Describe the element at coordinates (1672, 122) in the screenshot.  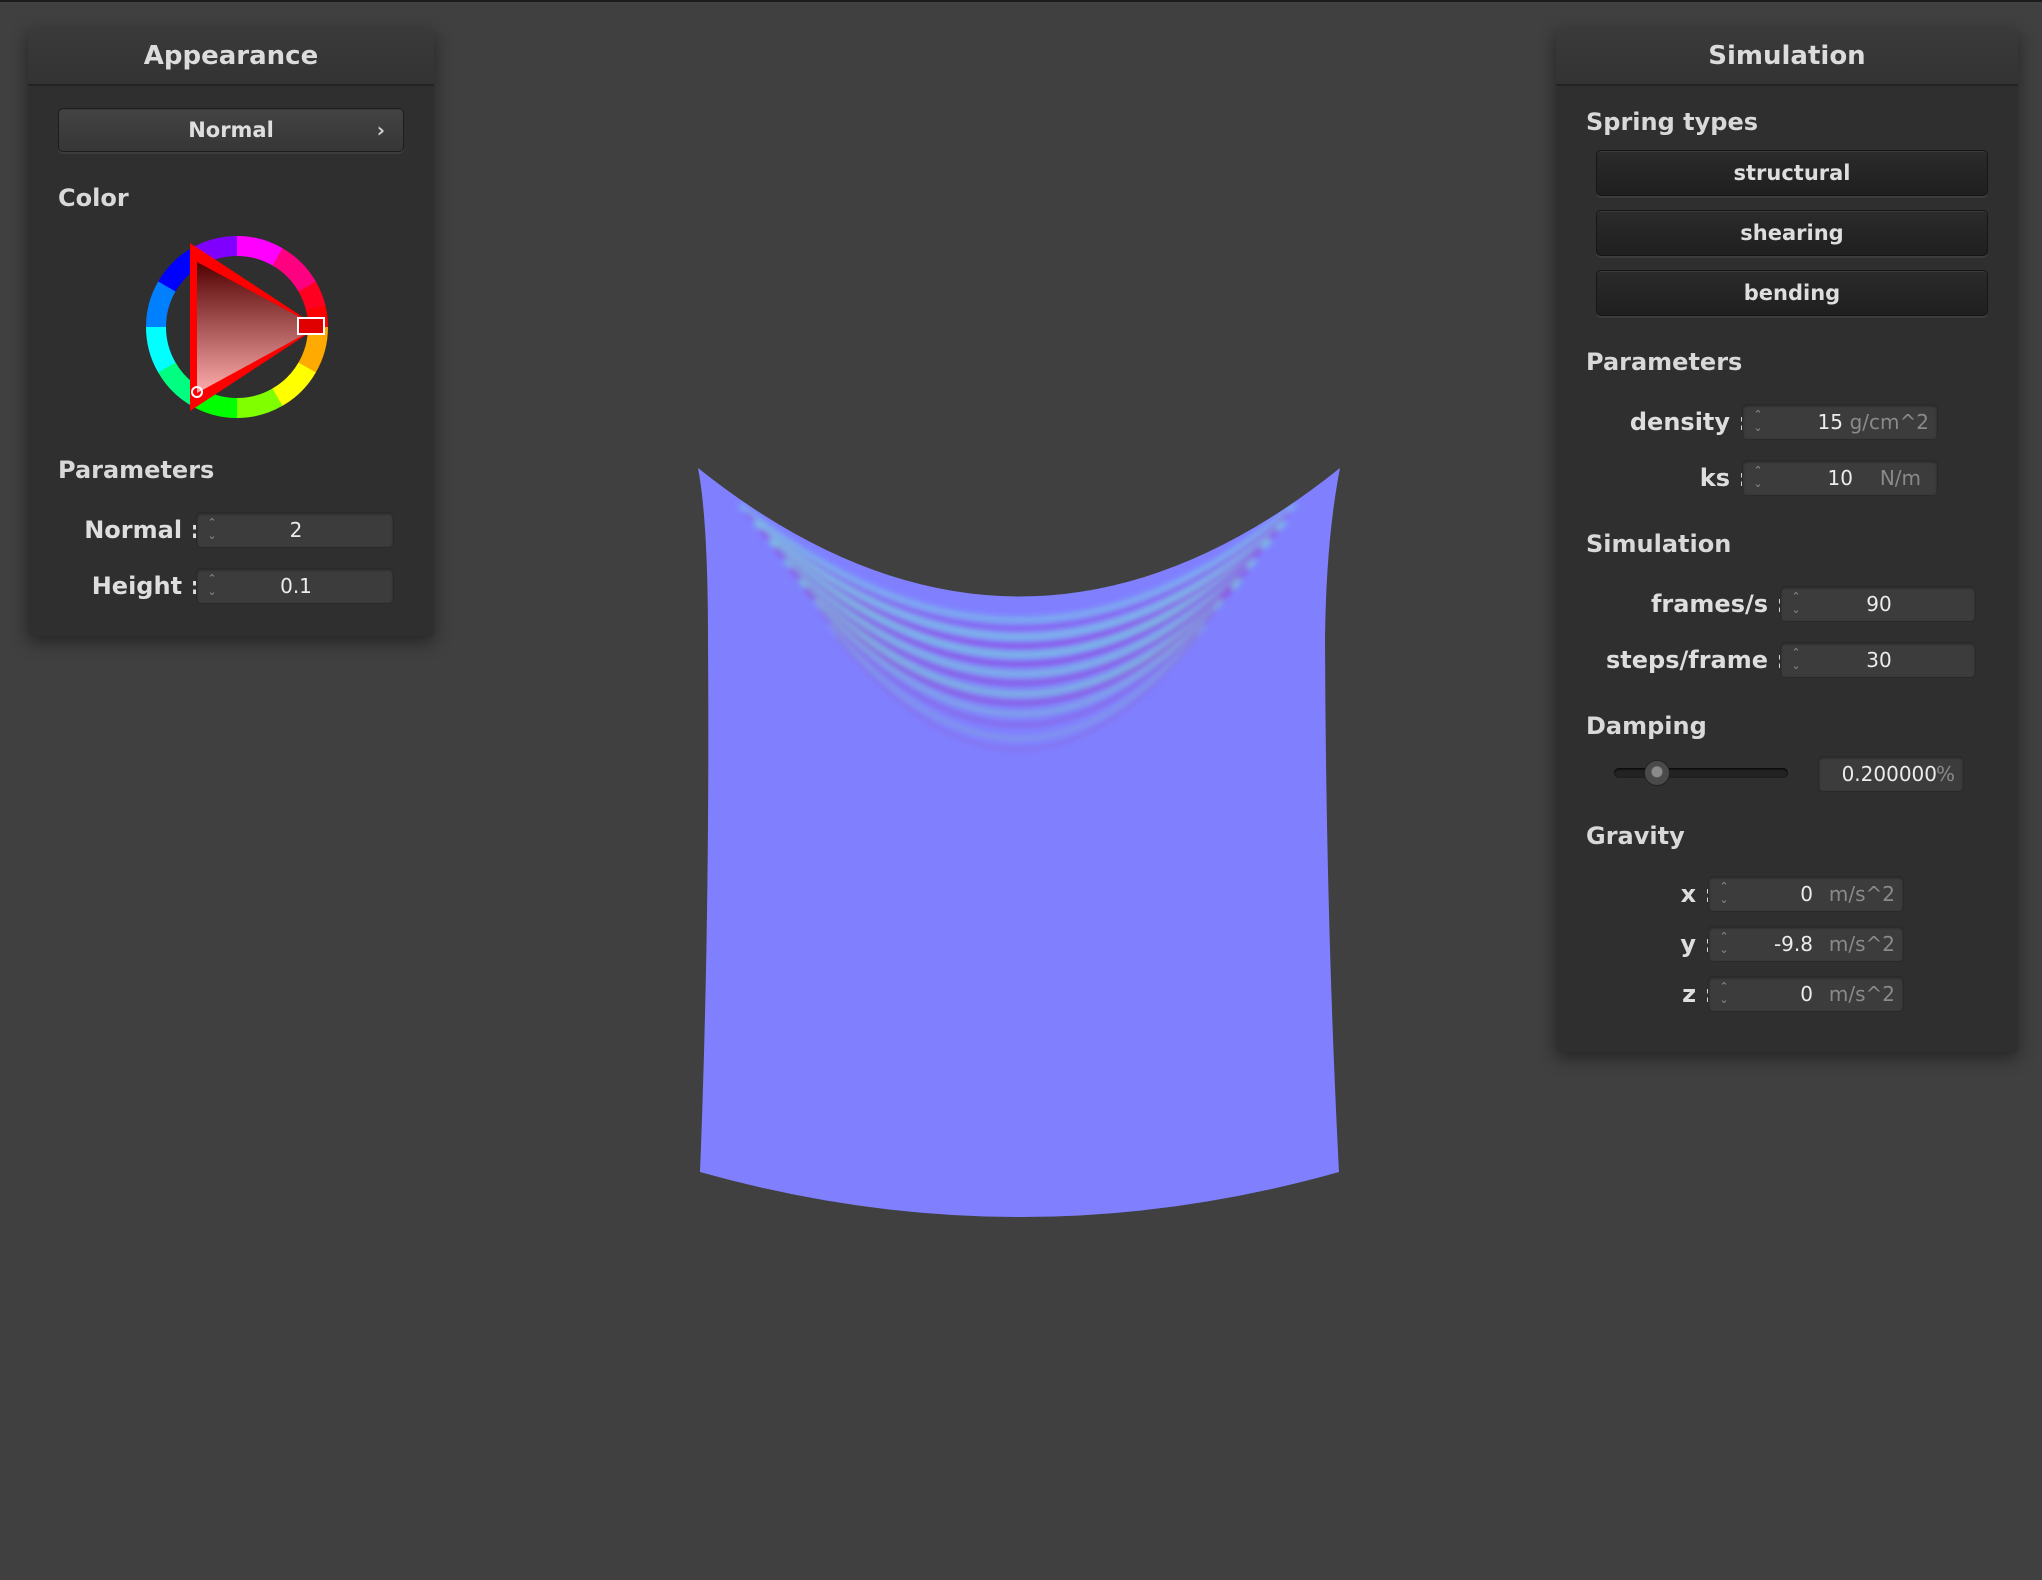
I see `spring-types-label: Spring types` at that location.